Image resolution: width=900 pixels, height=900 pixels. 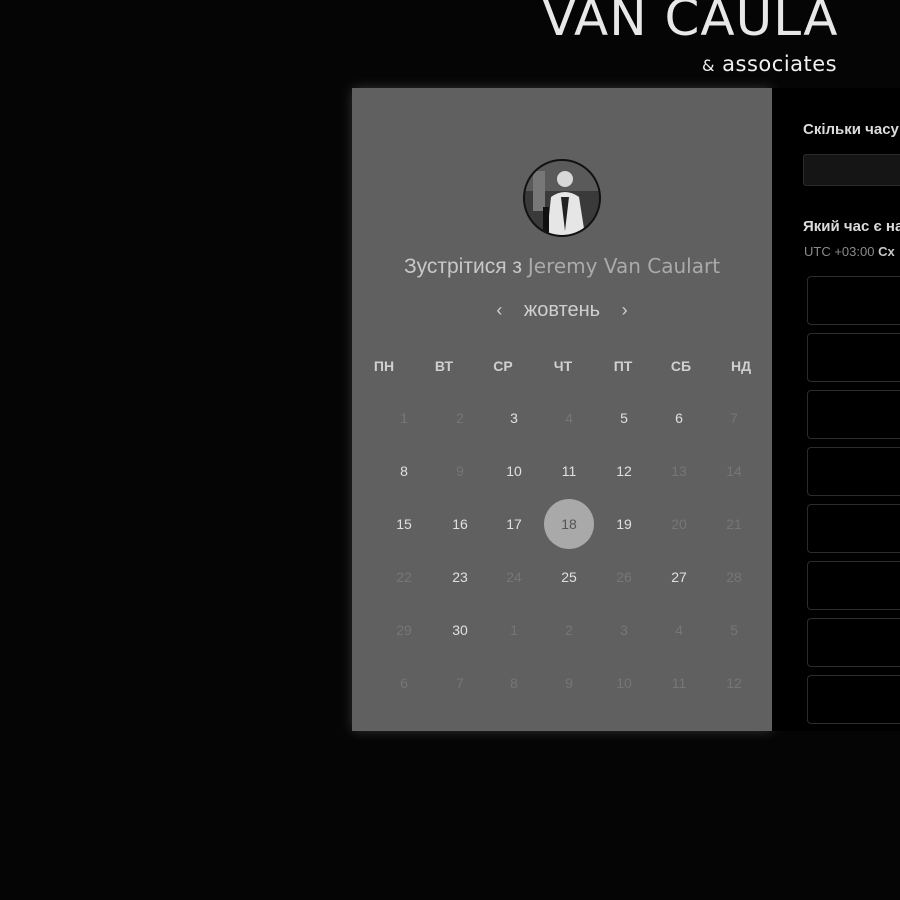 What do you see at coordinates (514, 471) in the screenshot?
I see `calendar-day-available: 10` at bounding box center [514, 471].